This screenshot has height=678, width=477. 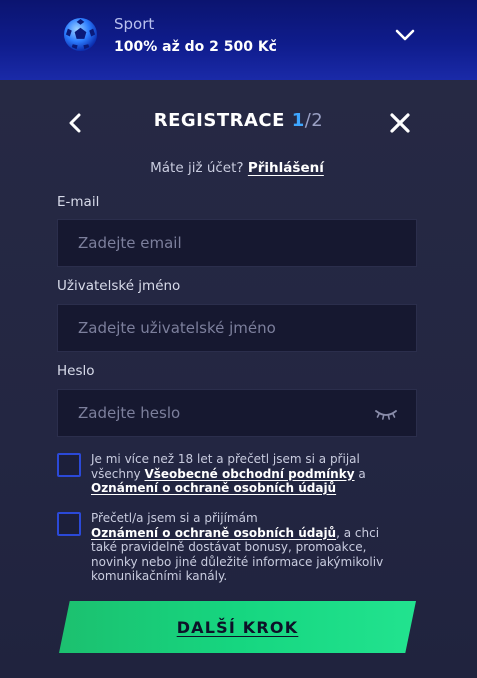 I want to click on username-field-box, so click(x=237, y=328).